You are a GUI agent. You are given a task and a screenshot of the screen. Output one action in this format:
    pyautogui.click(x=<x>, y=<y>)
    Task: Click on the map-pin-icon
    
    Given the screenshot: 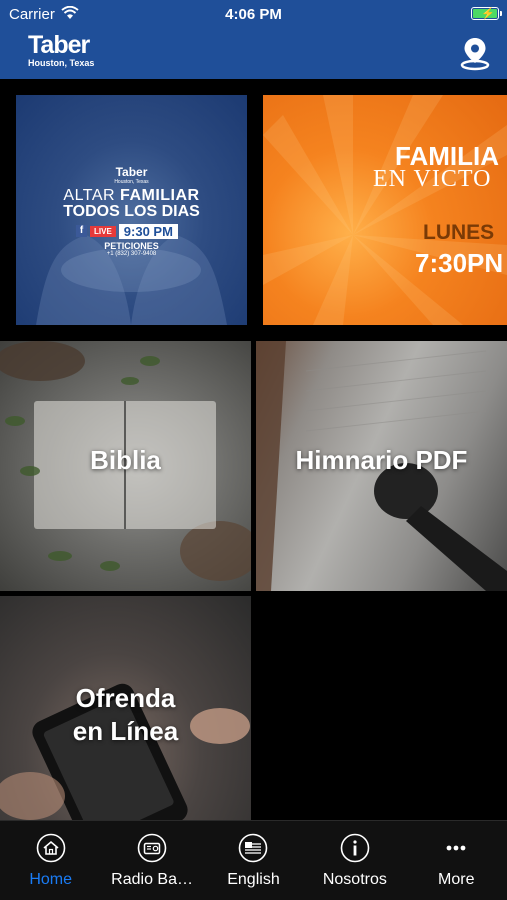 What is the action you would take?
    pyautogui.click(x=475, y=53)
    